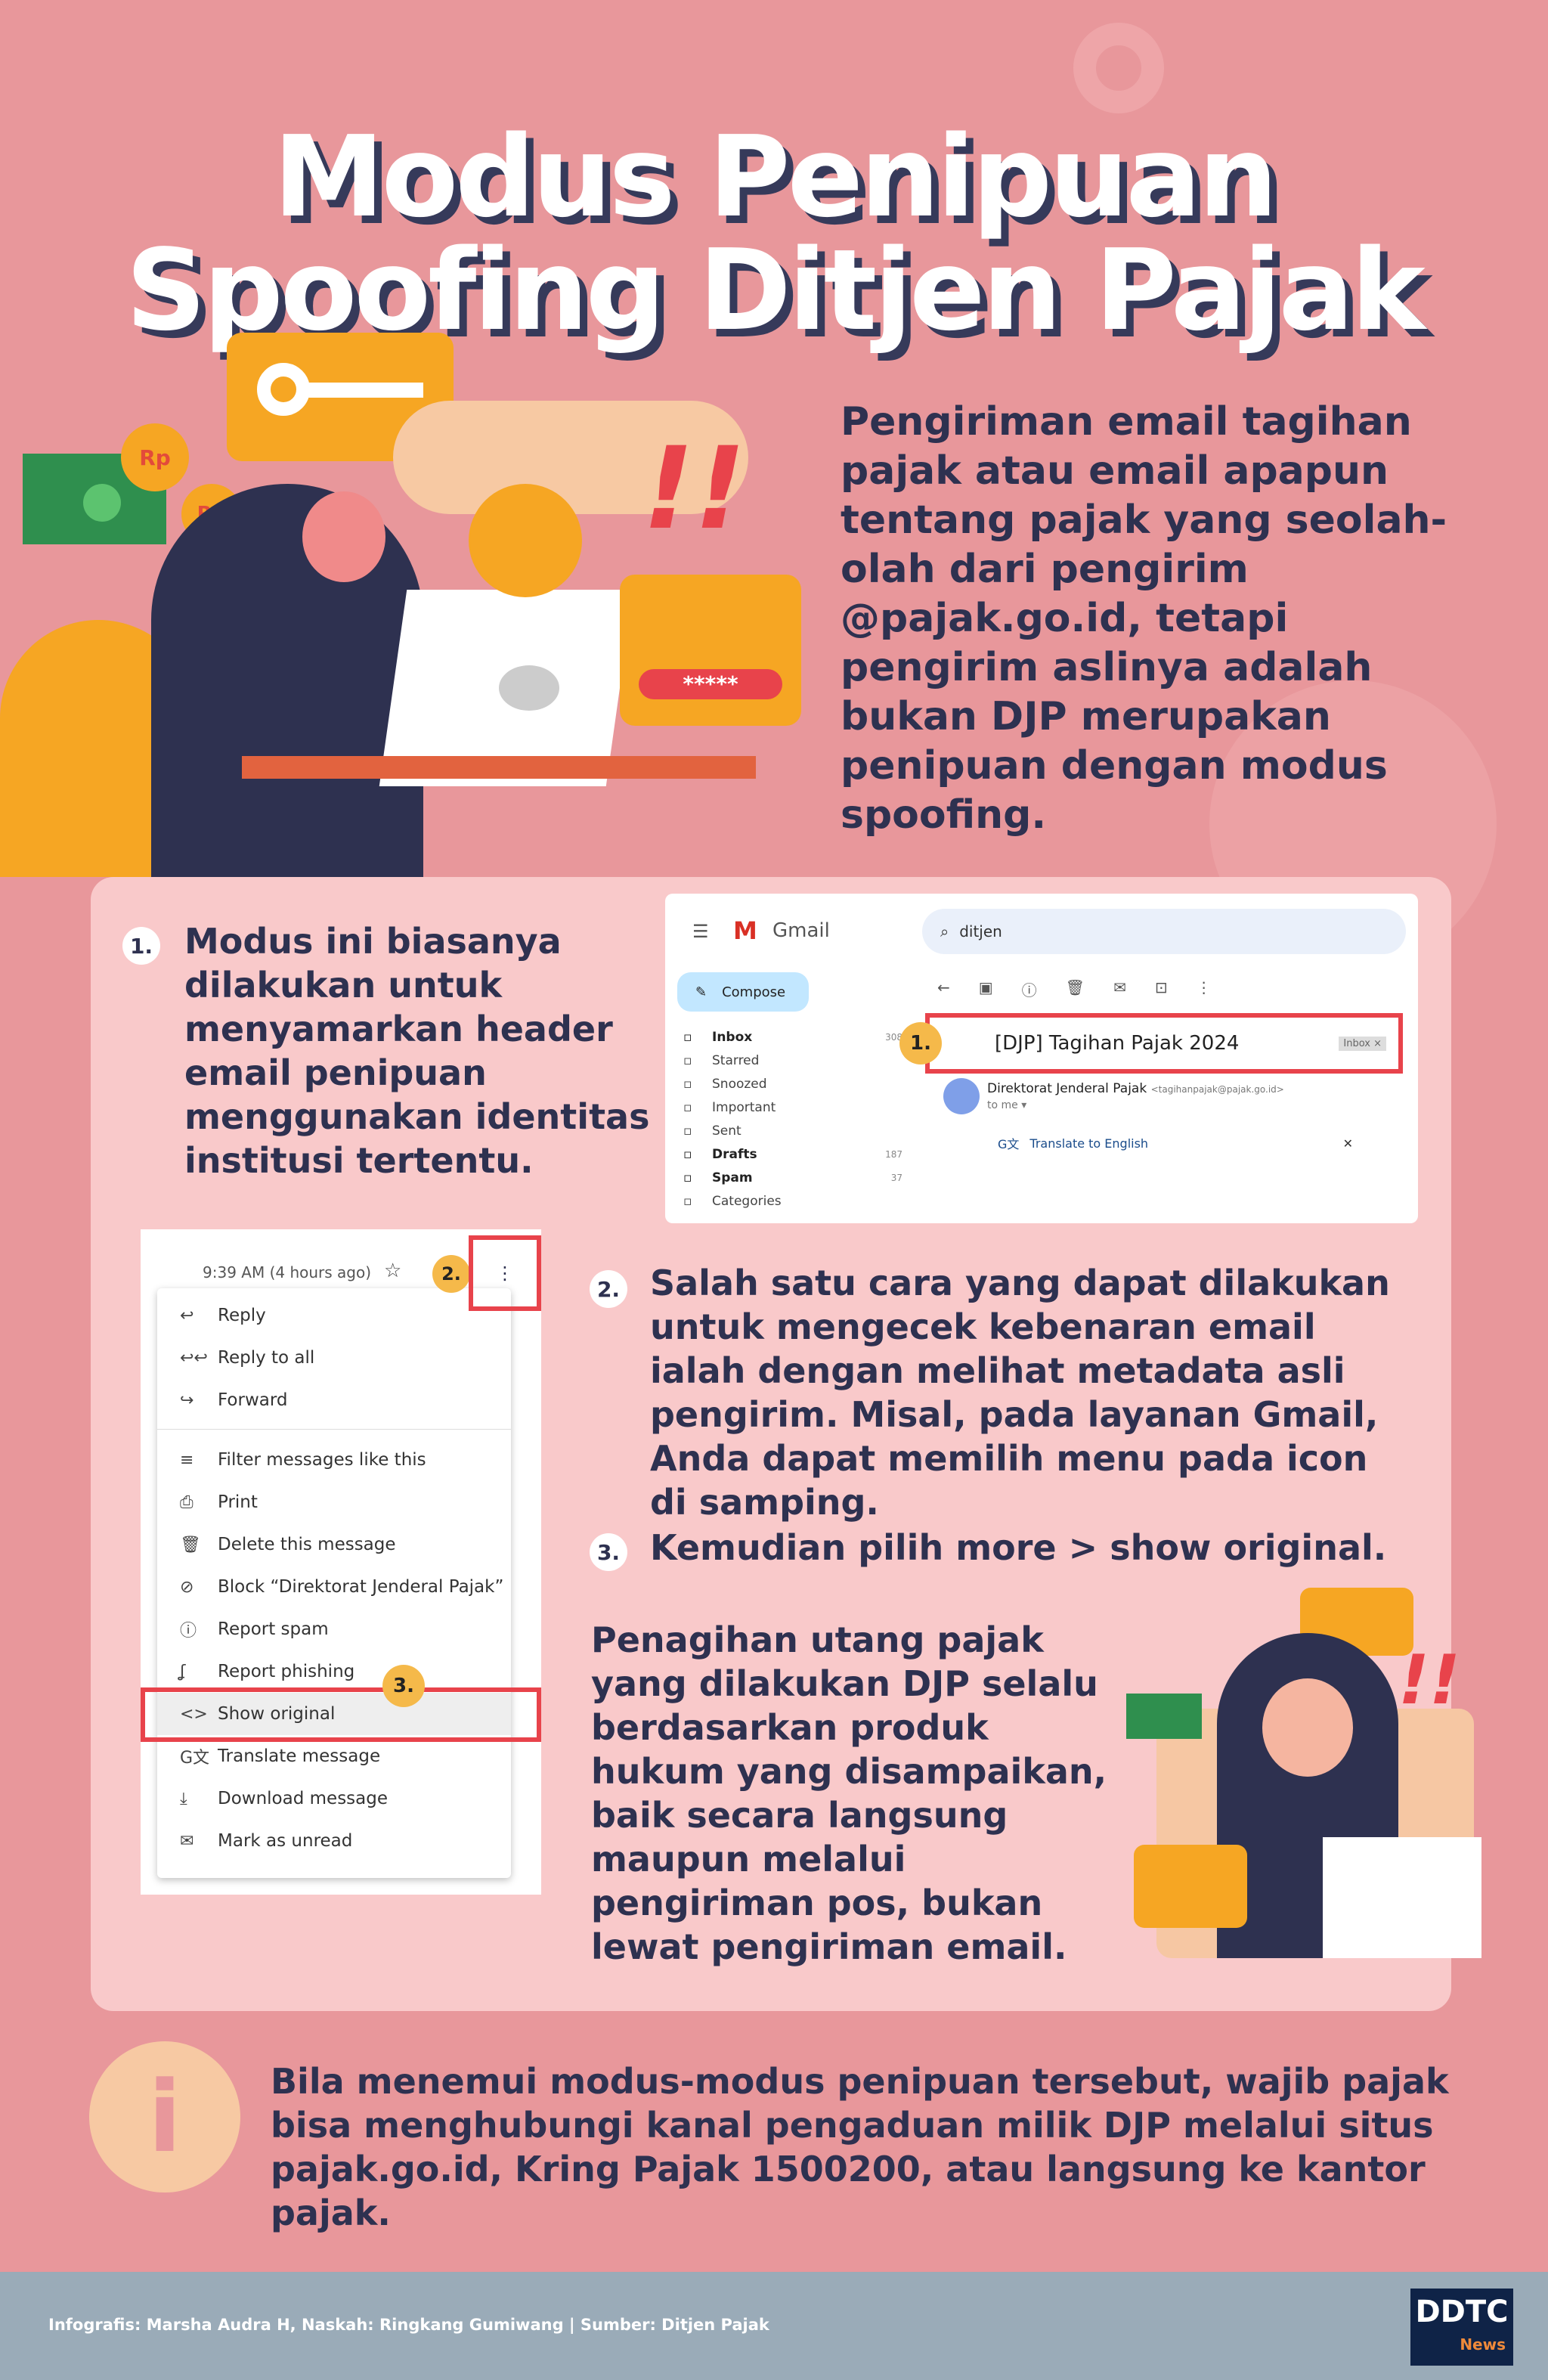 This screenshot has height=2380, width=1548. What do you see at coordinates (1019, 1547) in the screenshot?
I see `step-3-text: Kemudian pilih more > show original.` at bounding box center [1019, 1547].